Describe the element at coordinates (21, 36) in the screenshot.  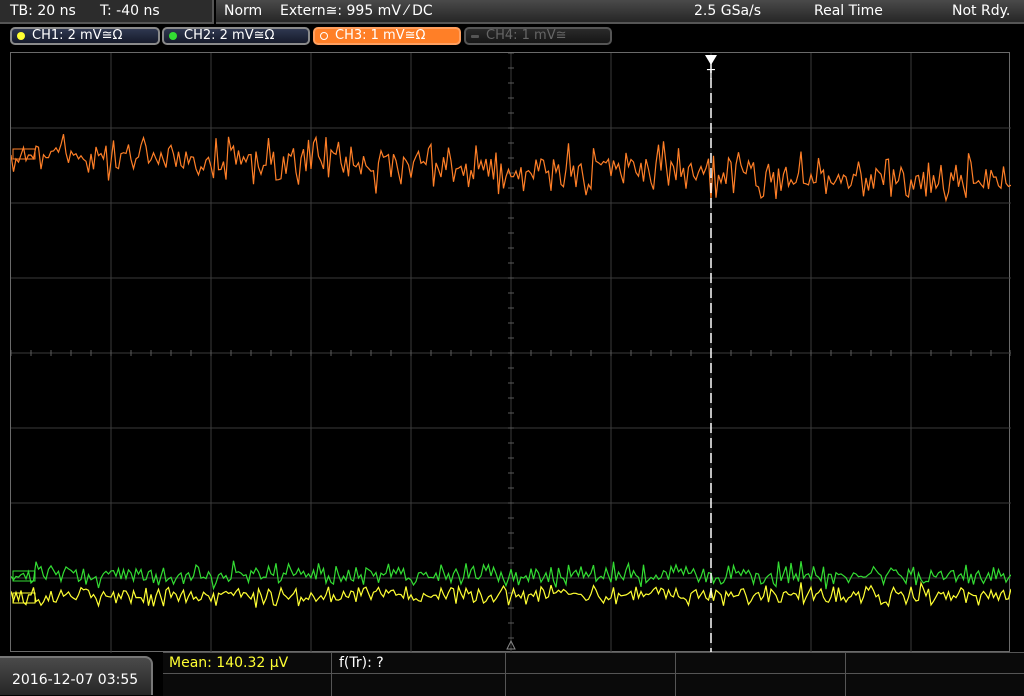
I see `ch1-dot-icon` at that location.